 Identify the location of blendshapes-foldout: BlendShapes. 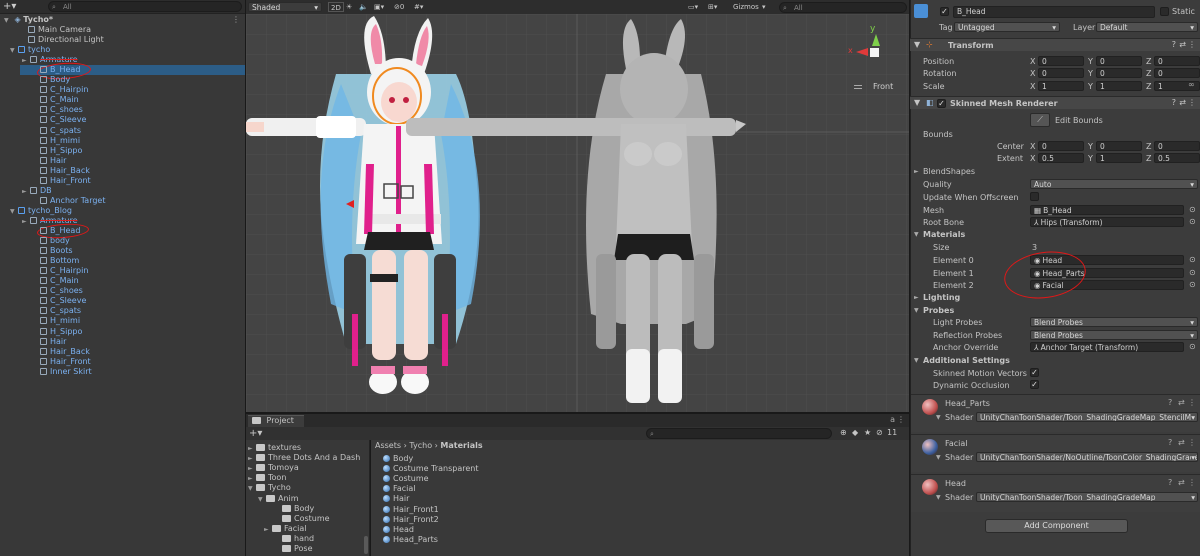
(949, 171).